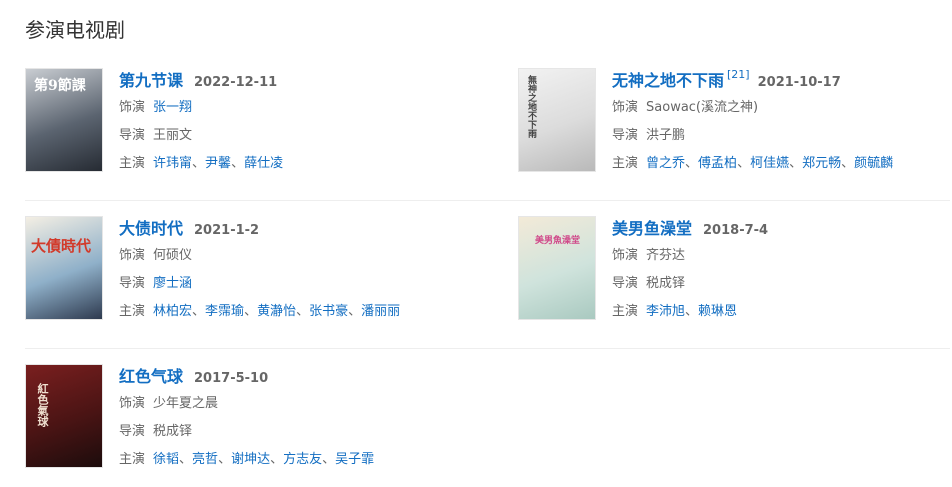  I want to click on poster-title-text: 無神之地不下雨, so click(531, 106).